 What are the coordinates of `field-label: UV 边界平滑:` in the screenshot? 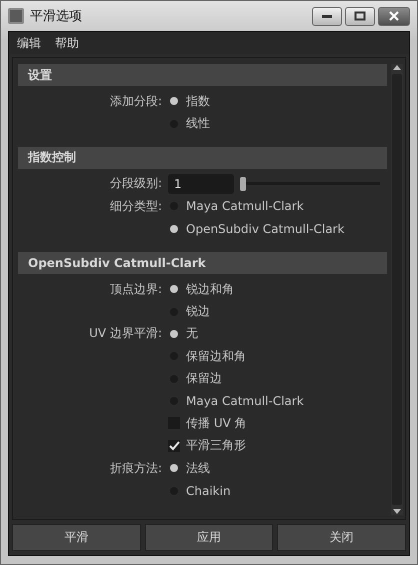 It's located at (125, 333).